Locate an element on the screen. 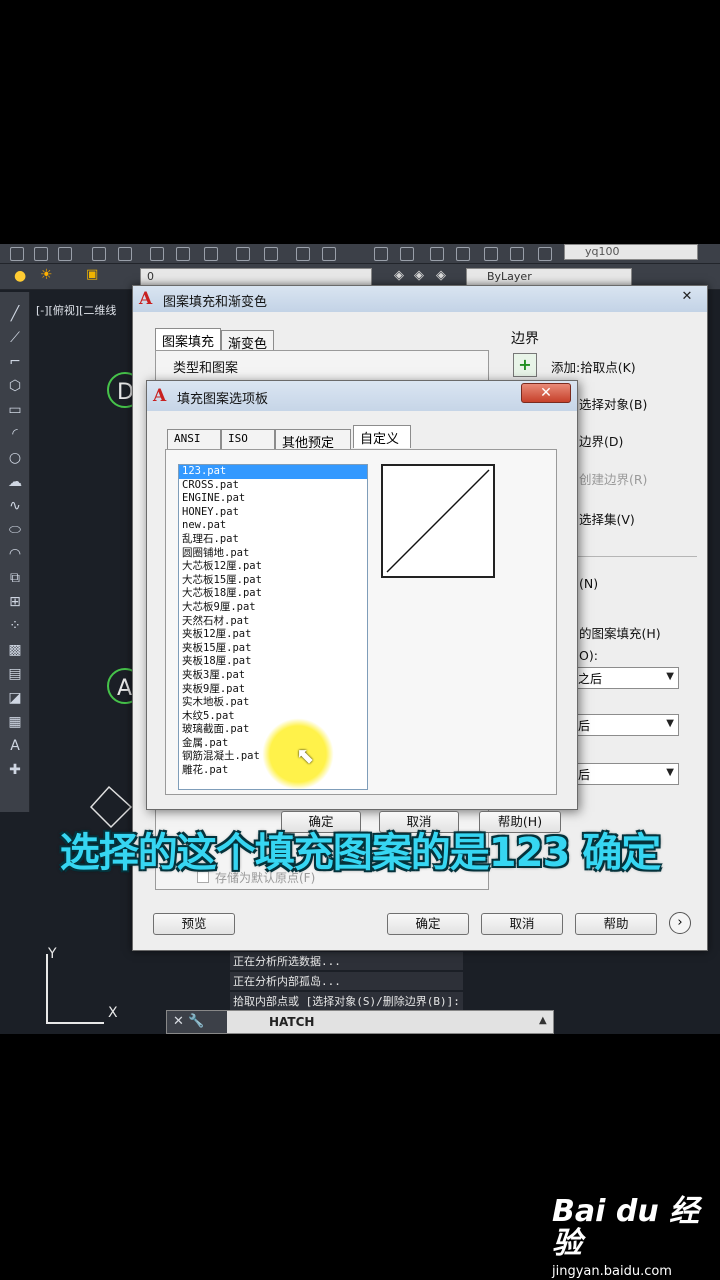 The height and width of the screenshot is (1280, 720). viewport-label: [-][俯视][二维线 is located at coordinates (76, 310).